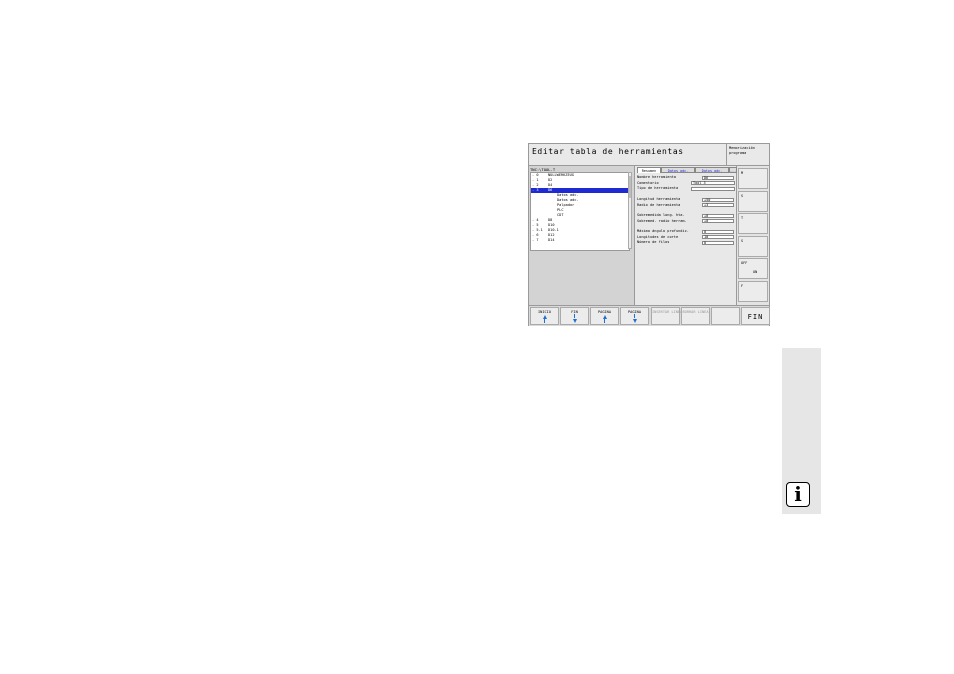 The height and width of the screenshot is (674, 954). Describe the element at coordinates (580, 230) in the screenshot. I see `tree-item: - 5.1 D10.1` at that location.